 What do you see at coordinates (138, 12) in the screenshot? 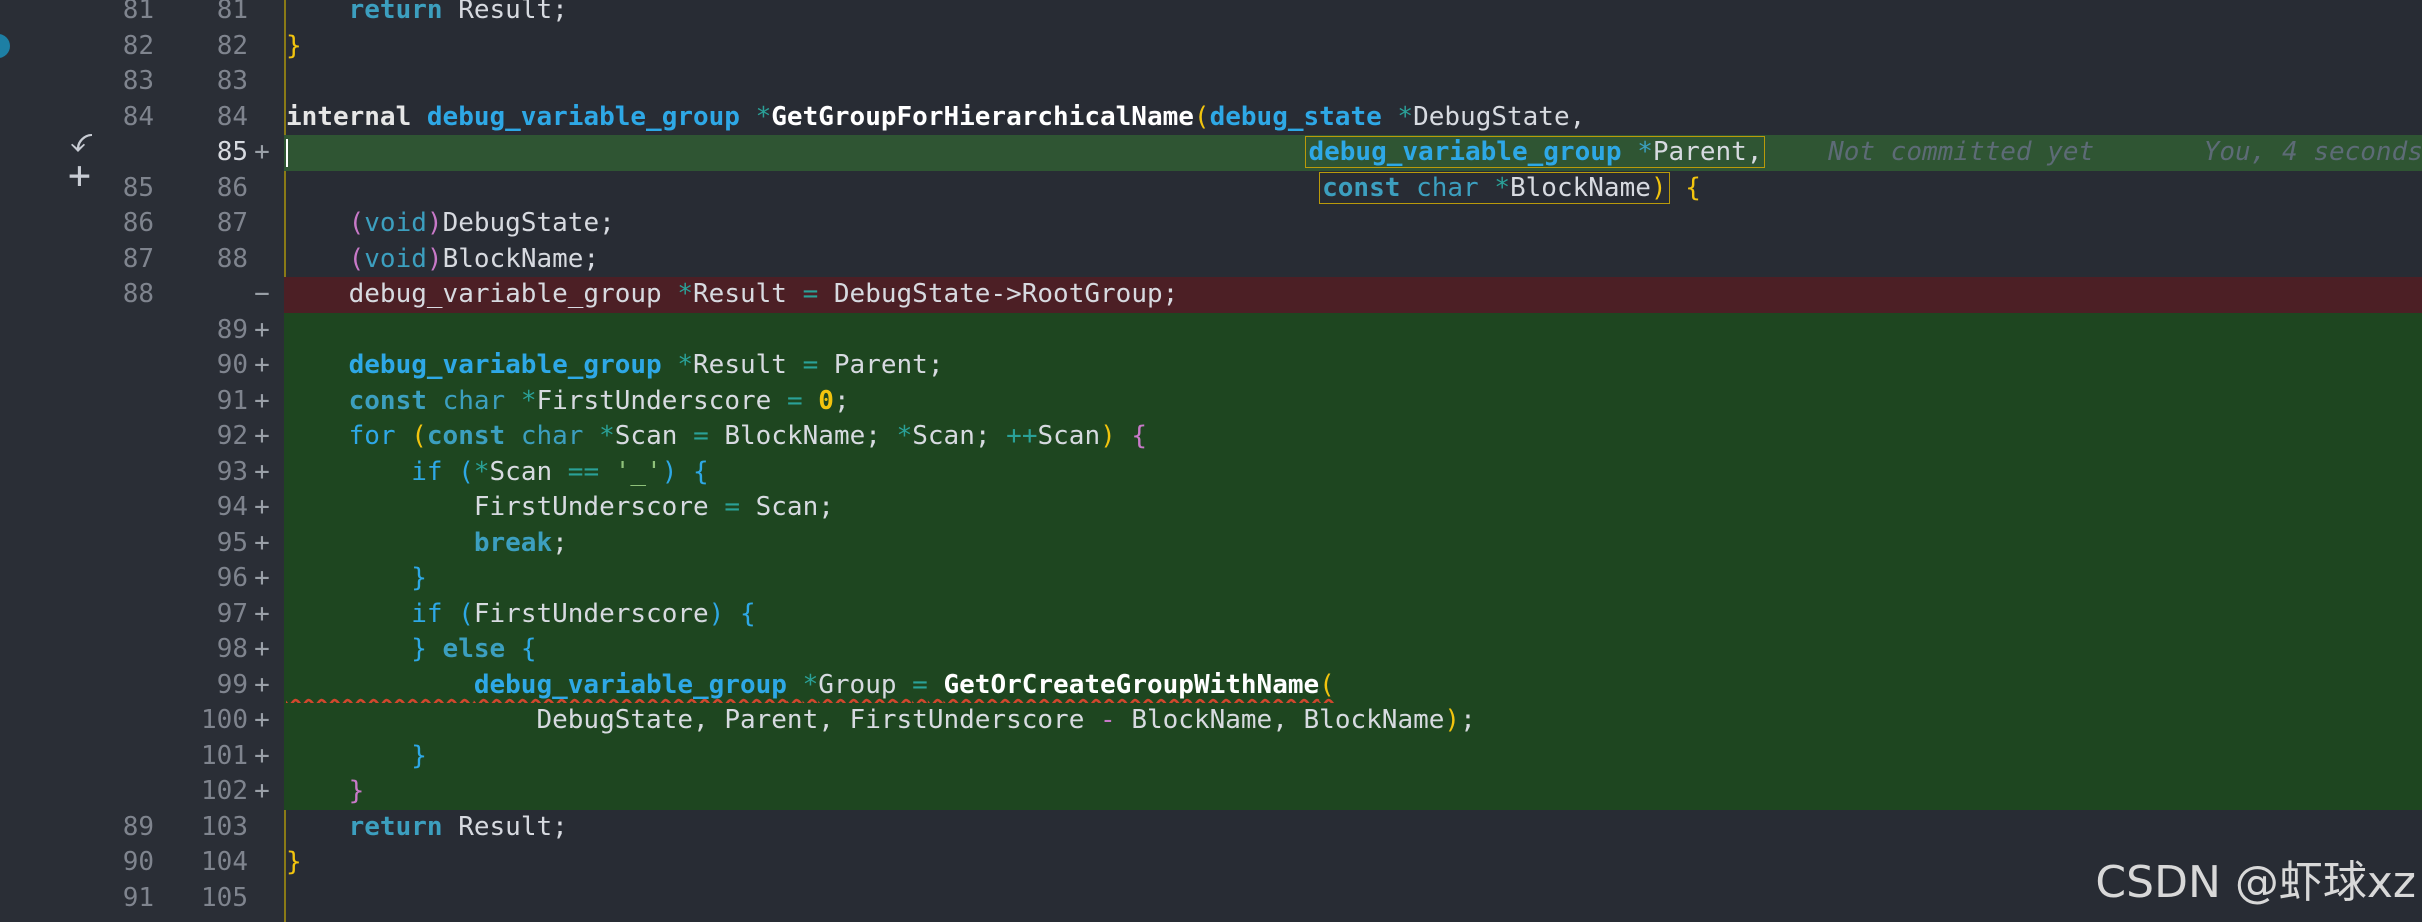
I see `old-line-number: 81` at bounding box center [138, 12].